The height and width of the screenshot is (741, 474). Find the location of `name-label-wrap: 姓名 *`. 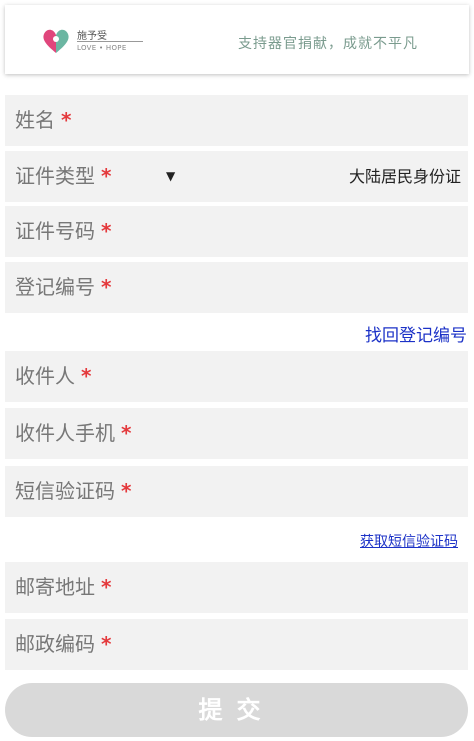

name-label-wrap: 姓名 * is located at coordinates (43, 120).